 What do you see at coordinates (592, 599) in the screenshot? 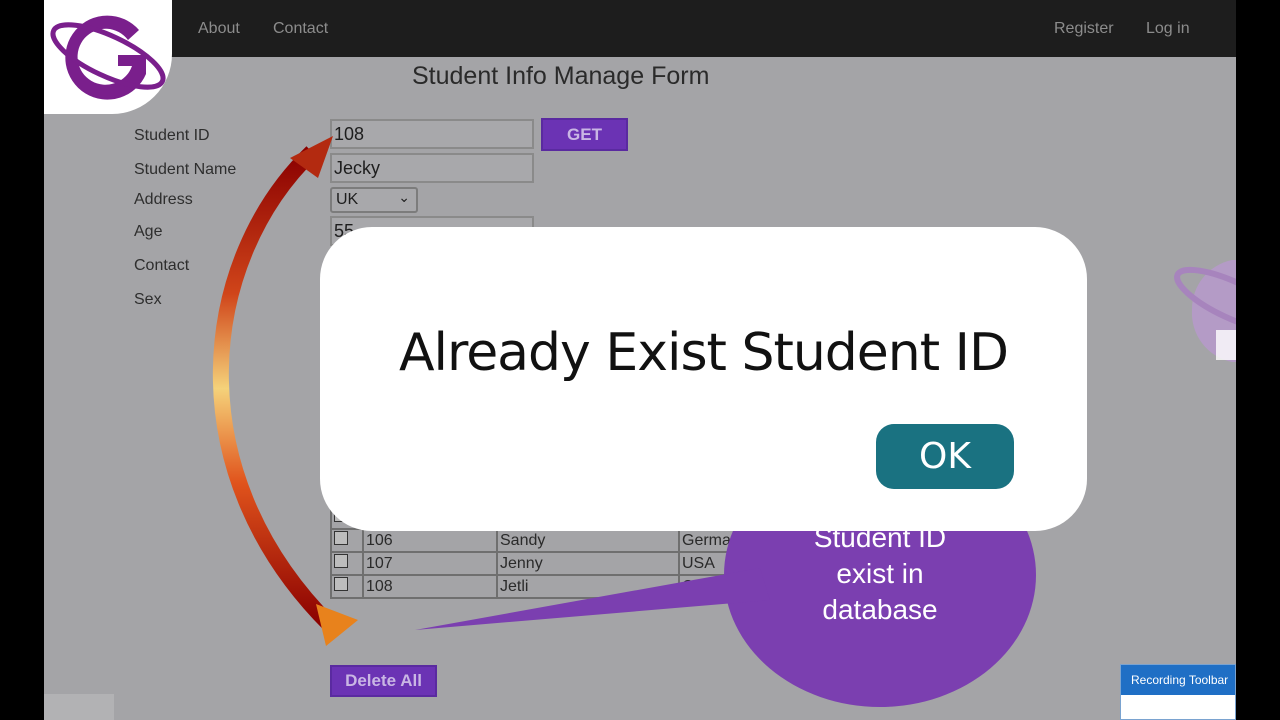
I see `speech-bubble-tail` at bounding box center [592, 599].